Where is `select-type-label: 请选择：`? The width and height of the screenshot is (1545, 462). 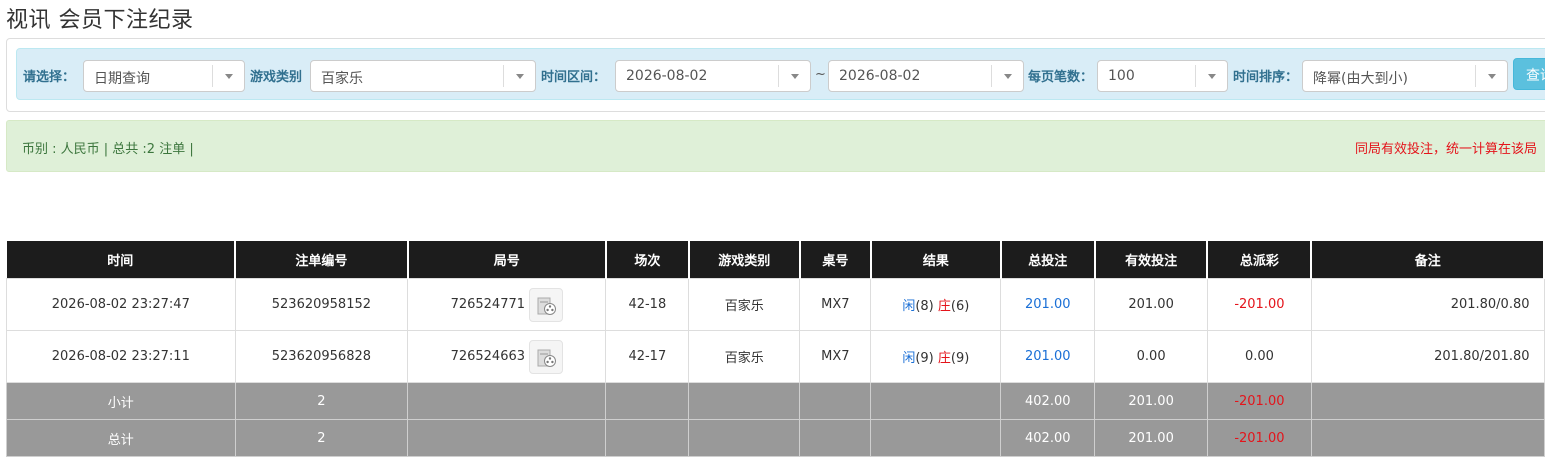
select-type-label: 请选择： is located at coordinates (49, 77).